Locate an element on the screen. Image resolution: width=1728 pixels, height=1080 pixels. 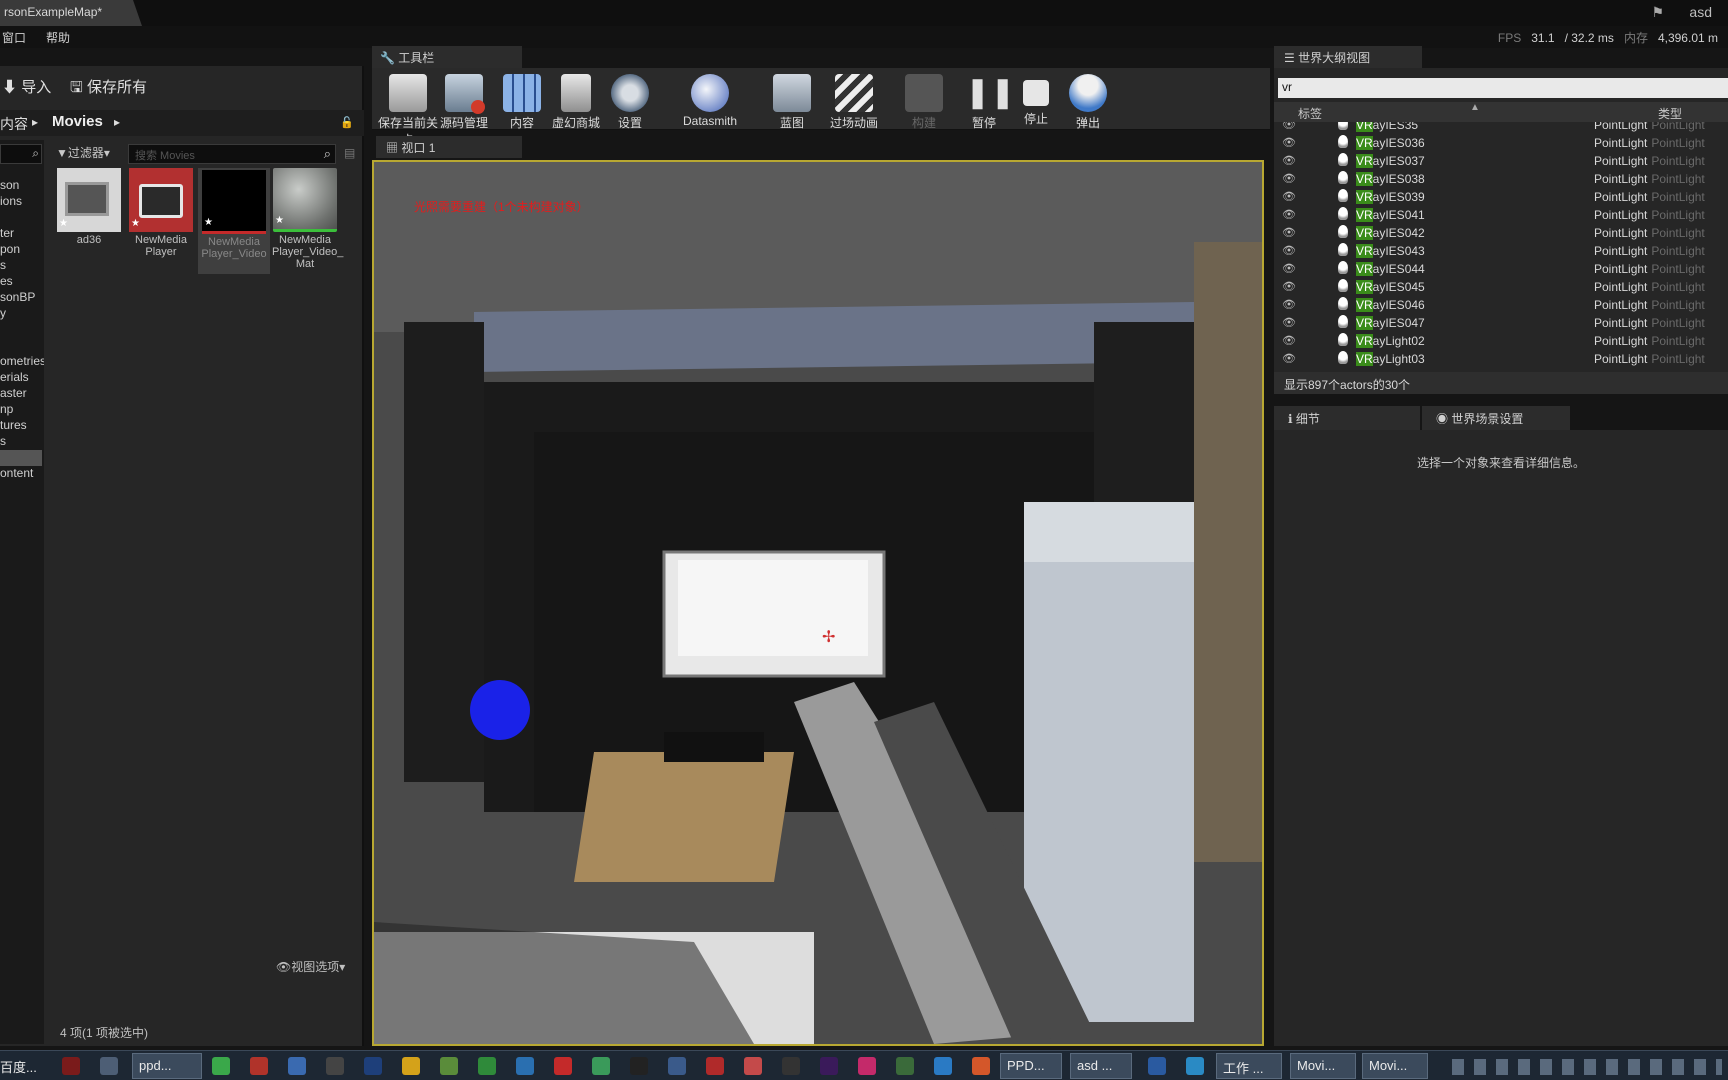
menu-help: 帮助 is located at coordinates (58, 37).